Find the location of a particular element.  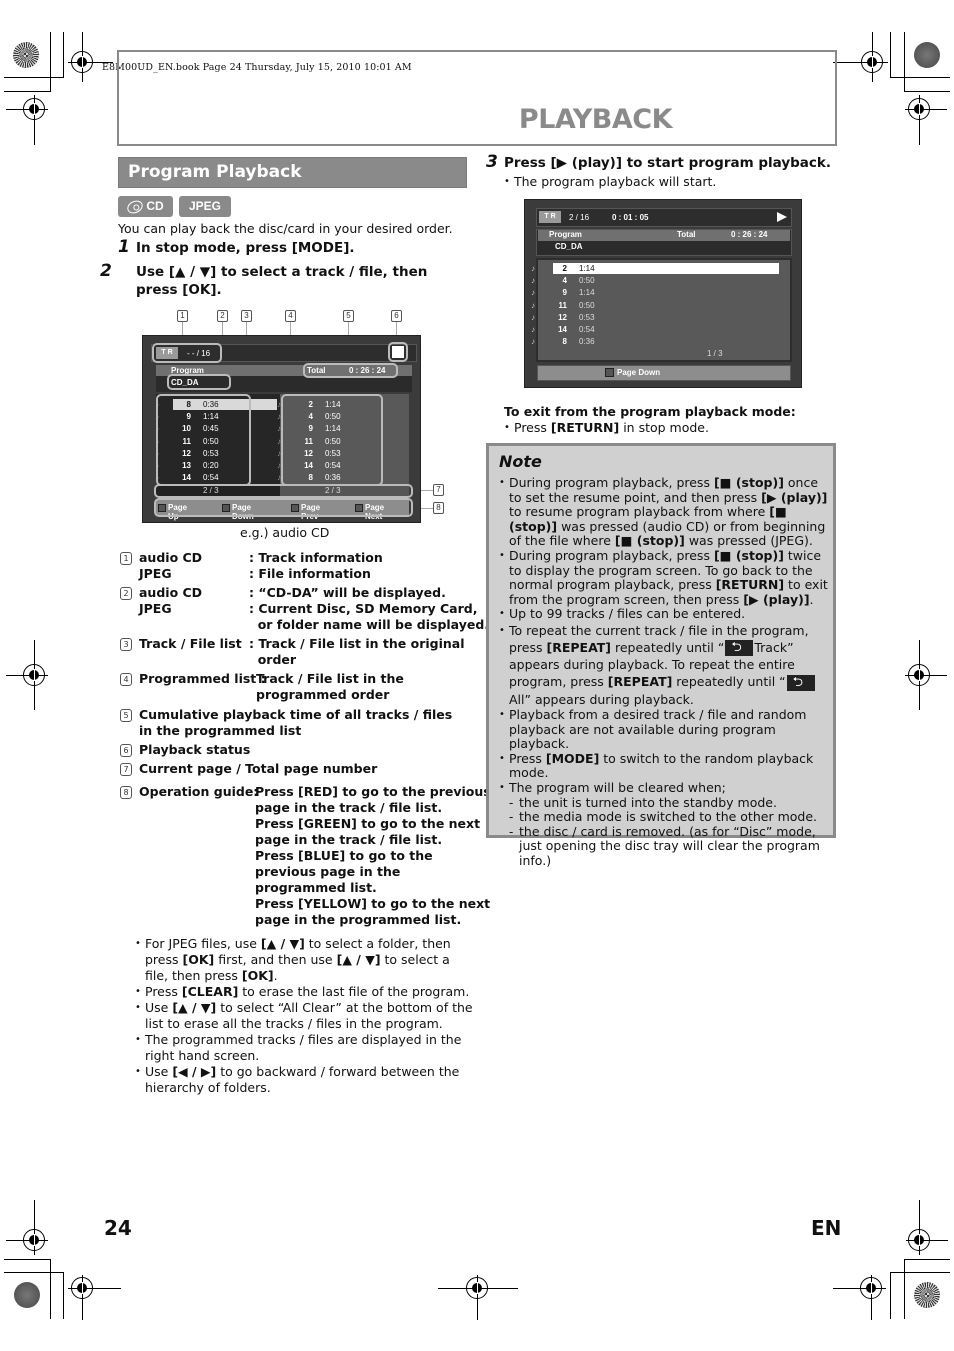

callout-number-6: 6 is located at coordinates (126, 750).